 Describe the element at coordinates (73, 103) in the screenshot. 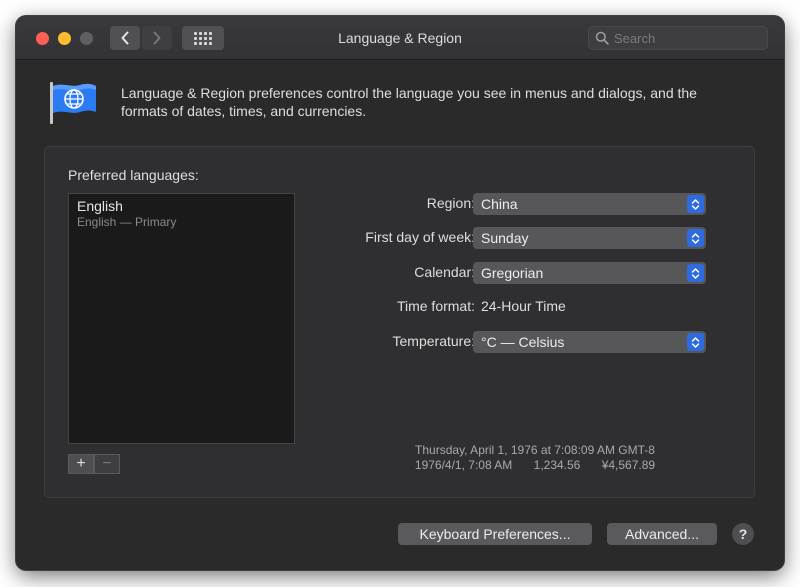

I see `flag-globe-icon` at that location.